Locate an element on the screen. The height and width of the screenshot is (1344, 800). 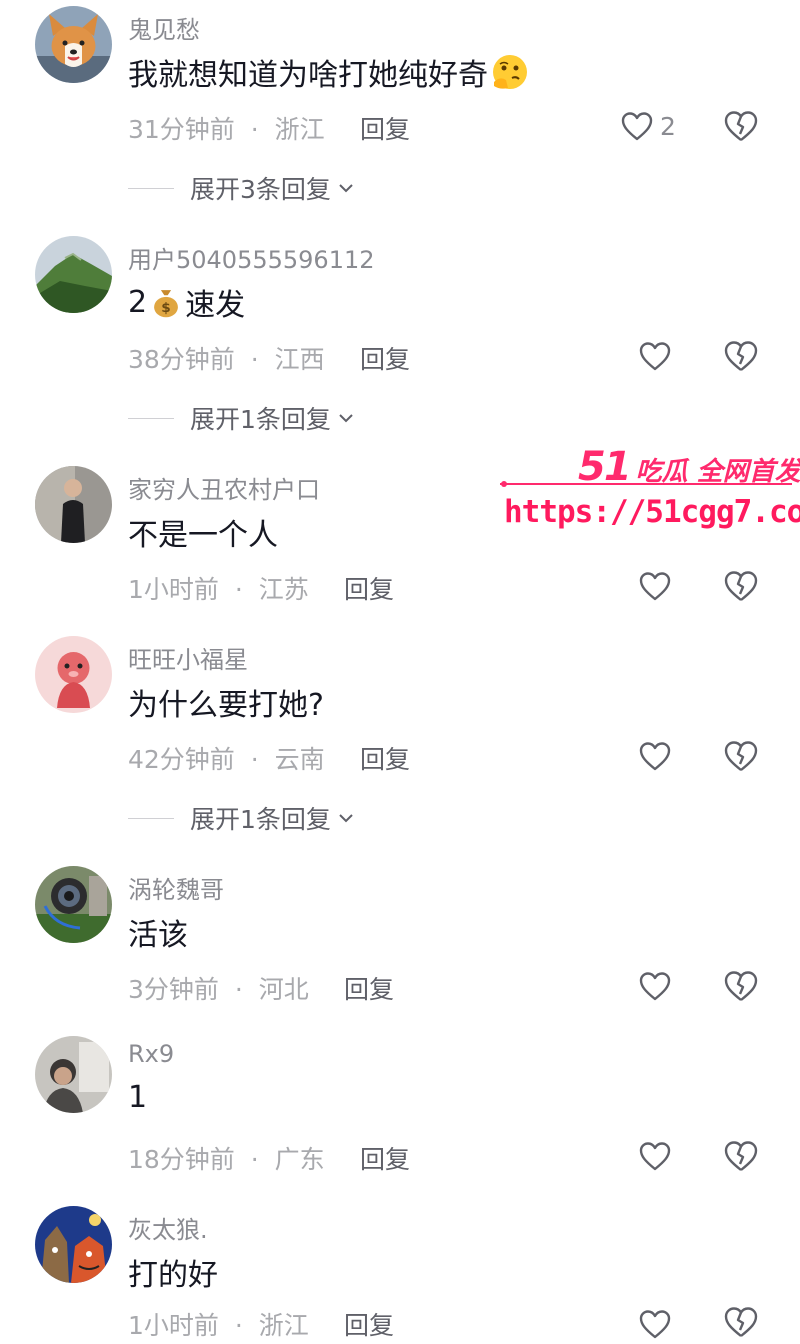
comment-username: Rx9 is located at coordinates (151, 1054).